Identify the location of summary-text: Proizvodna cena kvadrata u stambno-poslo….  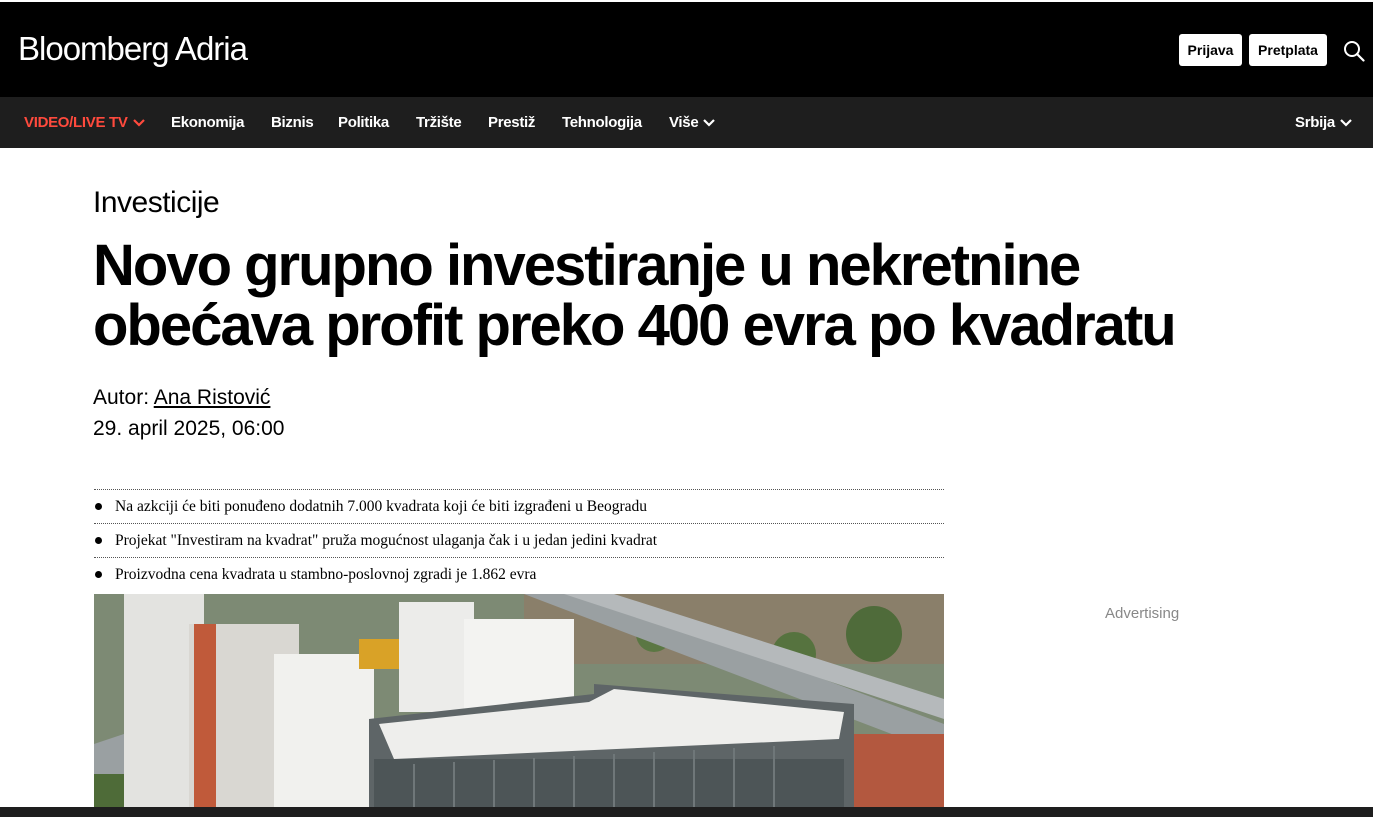
(326, 574).